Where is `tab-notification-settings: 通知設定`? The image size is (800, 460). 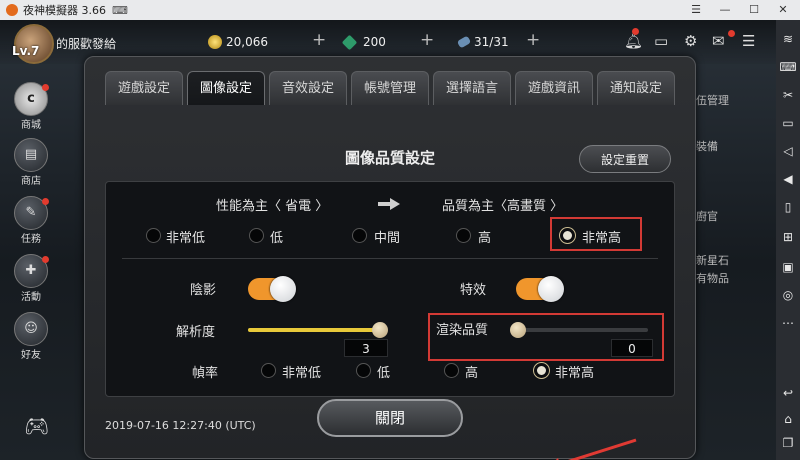
tab-notification-settings: 通知設定 is located at coordinates (636, 88).